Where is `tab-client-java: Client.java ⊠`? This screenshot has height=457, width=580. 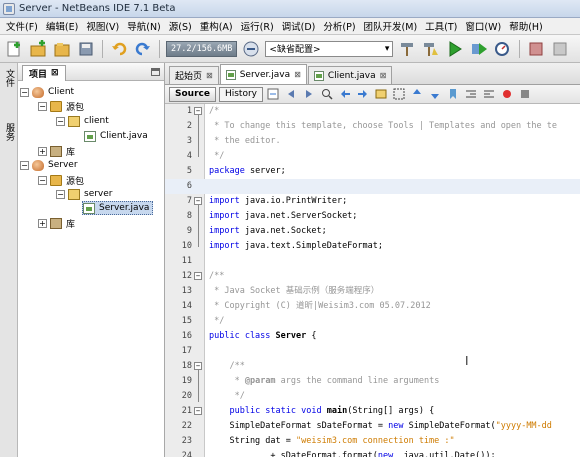
tab-client-java: Client.java ⊠ is located at coordinates (350, 75).